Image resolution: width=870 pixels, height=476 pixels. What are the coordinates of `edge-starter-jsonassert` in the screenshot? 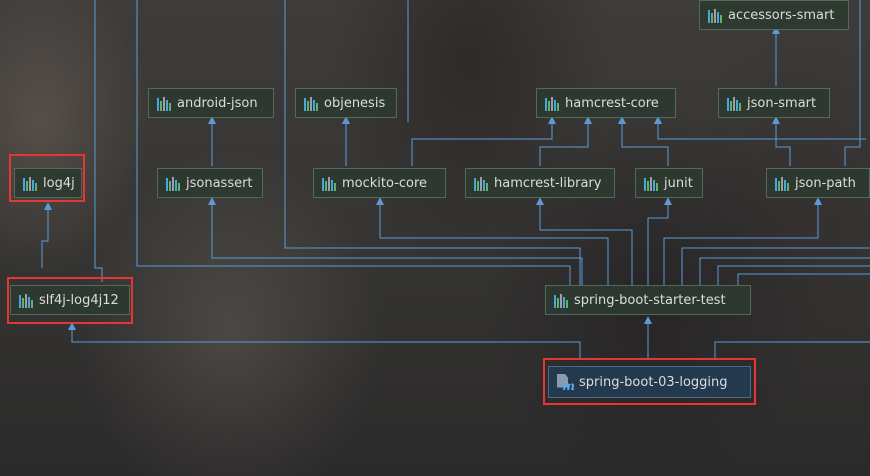 It's located at (395, 241).